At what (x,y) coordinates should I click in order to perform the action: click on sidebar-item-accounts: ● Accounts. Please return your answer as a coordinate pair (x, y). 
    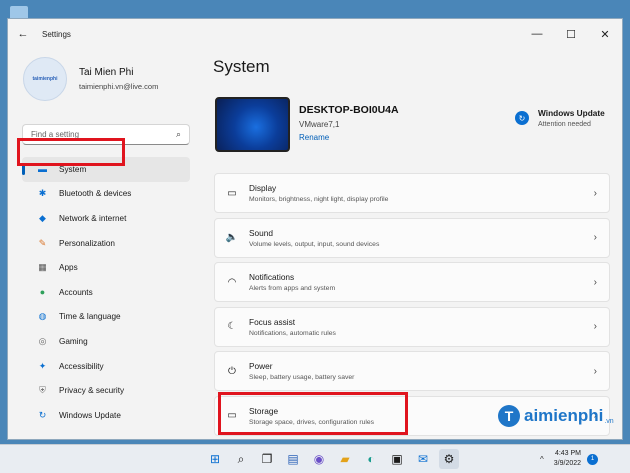
    Looking at the image, I should click on (106, 292).